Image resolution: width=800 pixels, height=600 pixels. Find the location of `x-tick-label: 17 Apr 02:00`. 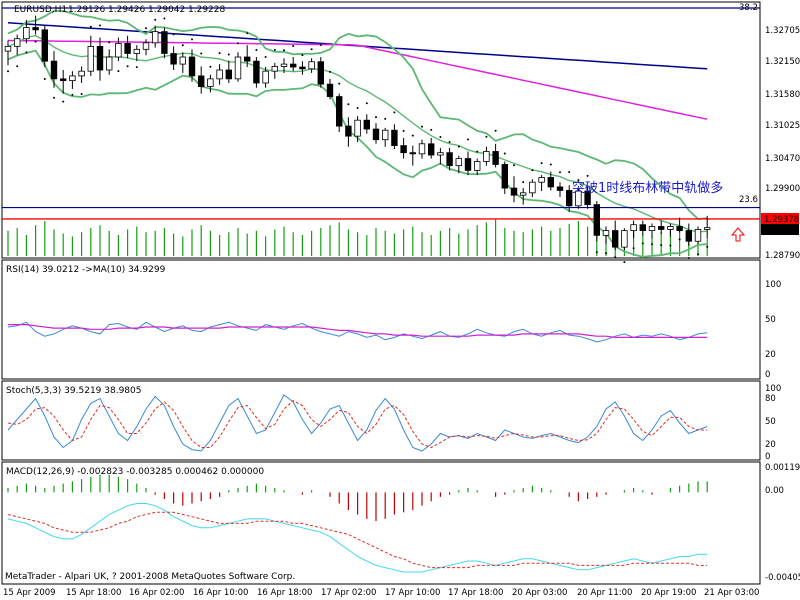

x-tick-label: 17 Apr 02:00 is located at coordinates (348, 593).